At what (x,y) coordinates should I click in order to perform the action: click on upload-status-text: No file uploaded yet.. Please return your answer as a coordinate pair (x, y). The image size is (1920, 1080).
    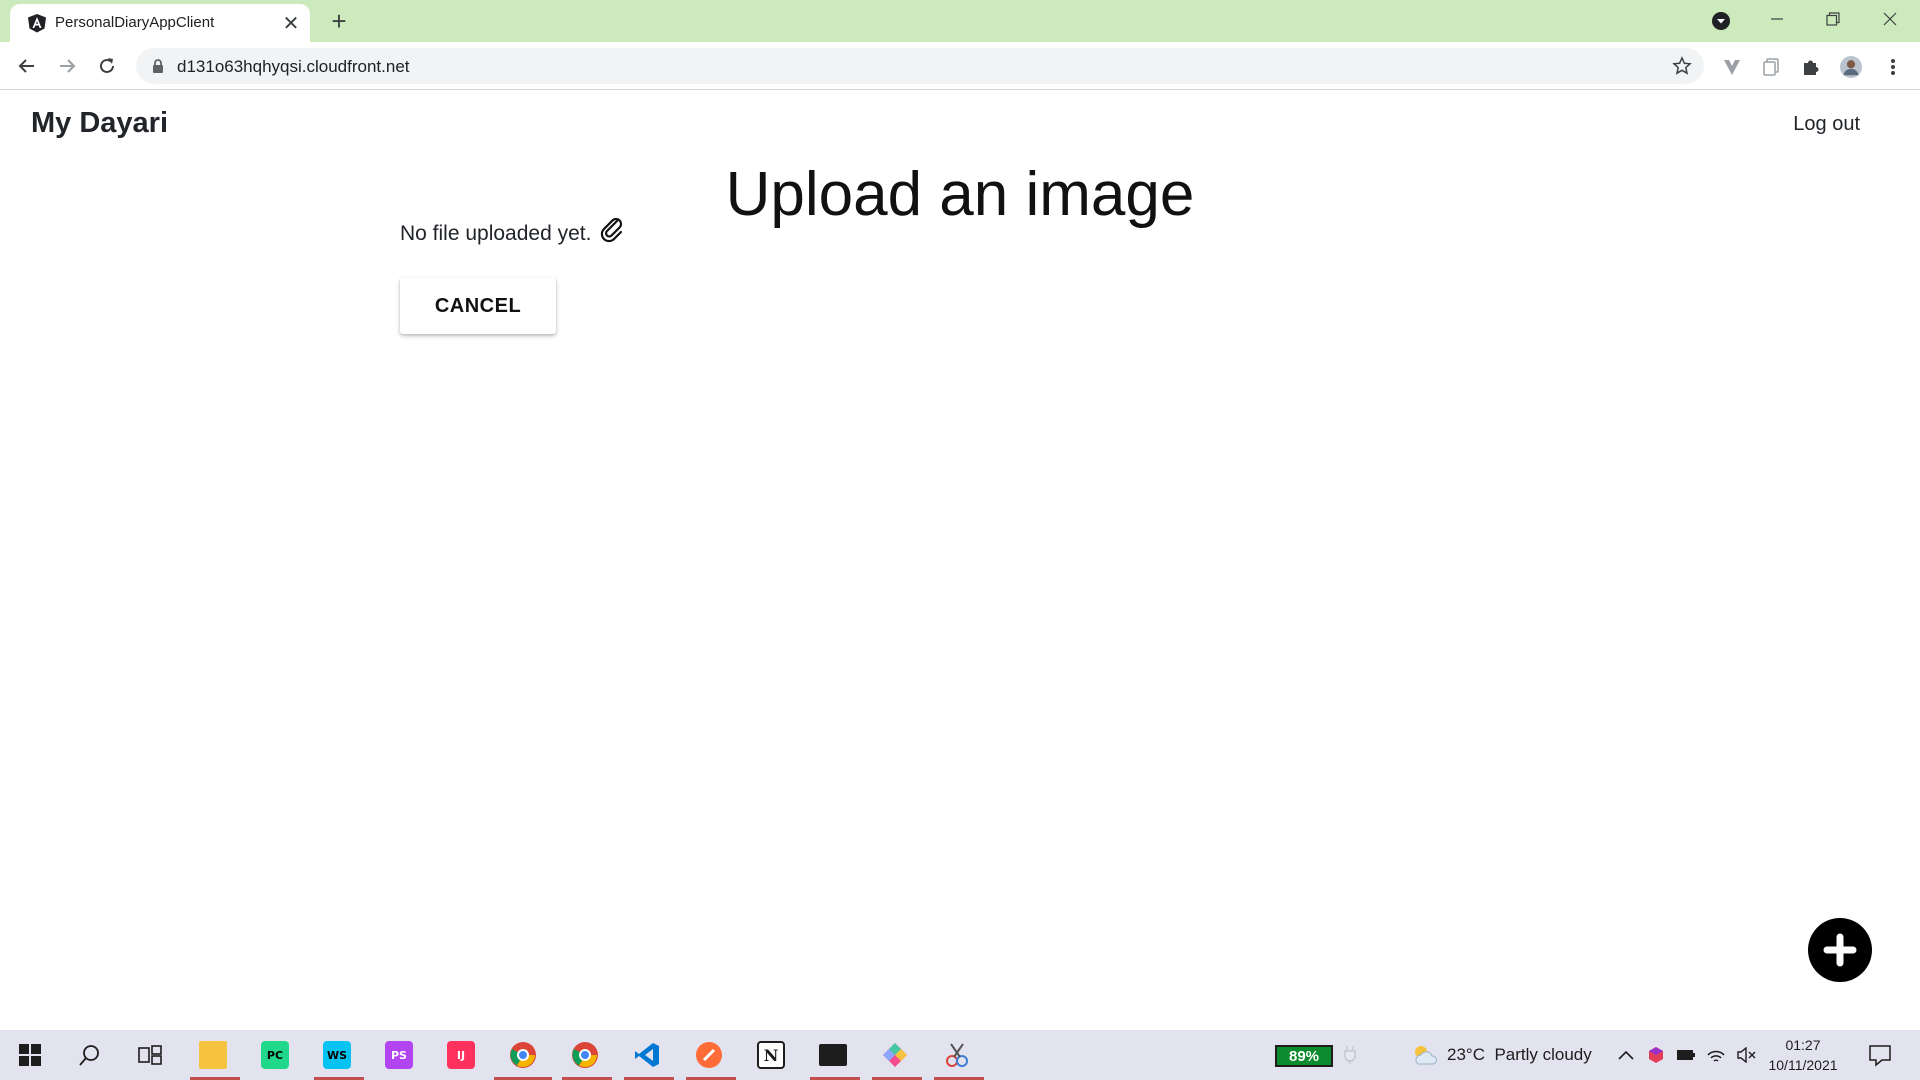
    Looking at the image, I should click on (496, 233).